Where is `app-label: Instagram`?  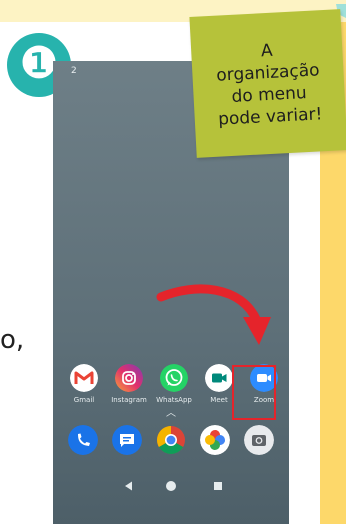
app-label: Instagram is located at coordinates (129, 400).